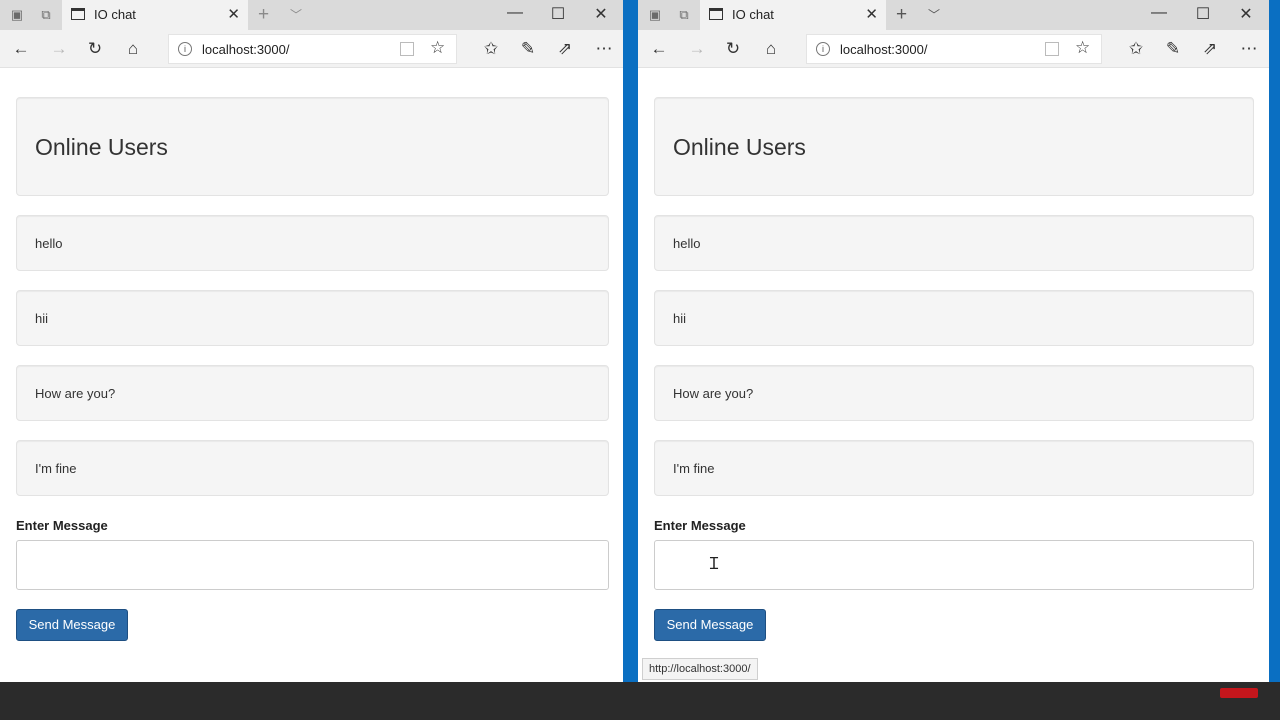  I want to click on taskbar, so click(640, 701).